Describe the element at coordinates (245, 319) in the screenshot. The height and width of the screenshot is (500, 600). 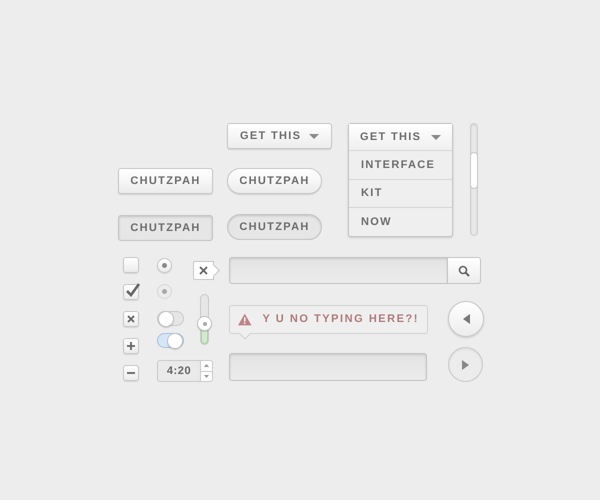
I see `warning-icon` at that location.